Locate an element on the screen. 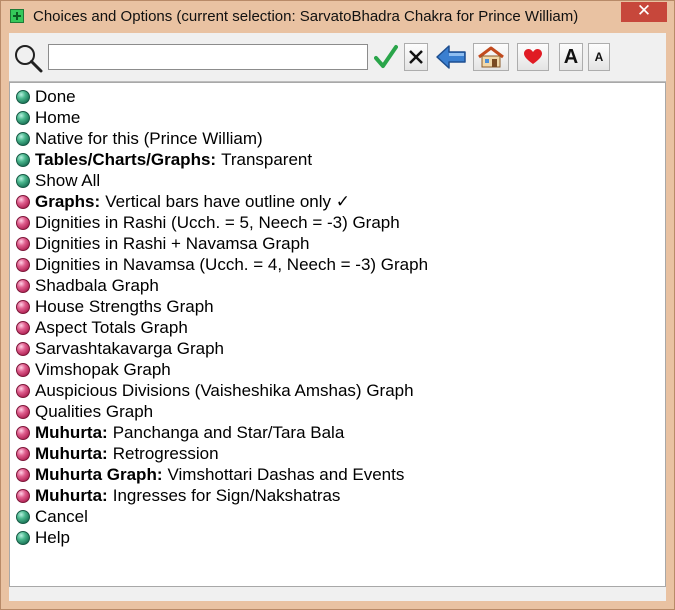 The image size is (675, 610). list-item: Tables/Charts/Graphs: Transparent is located at coordinates (164, 159).